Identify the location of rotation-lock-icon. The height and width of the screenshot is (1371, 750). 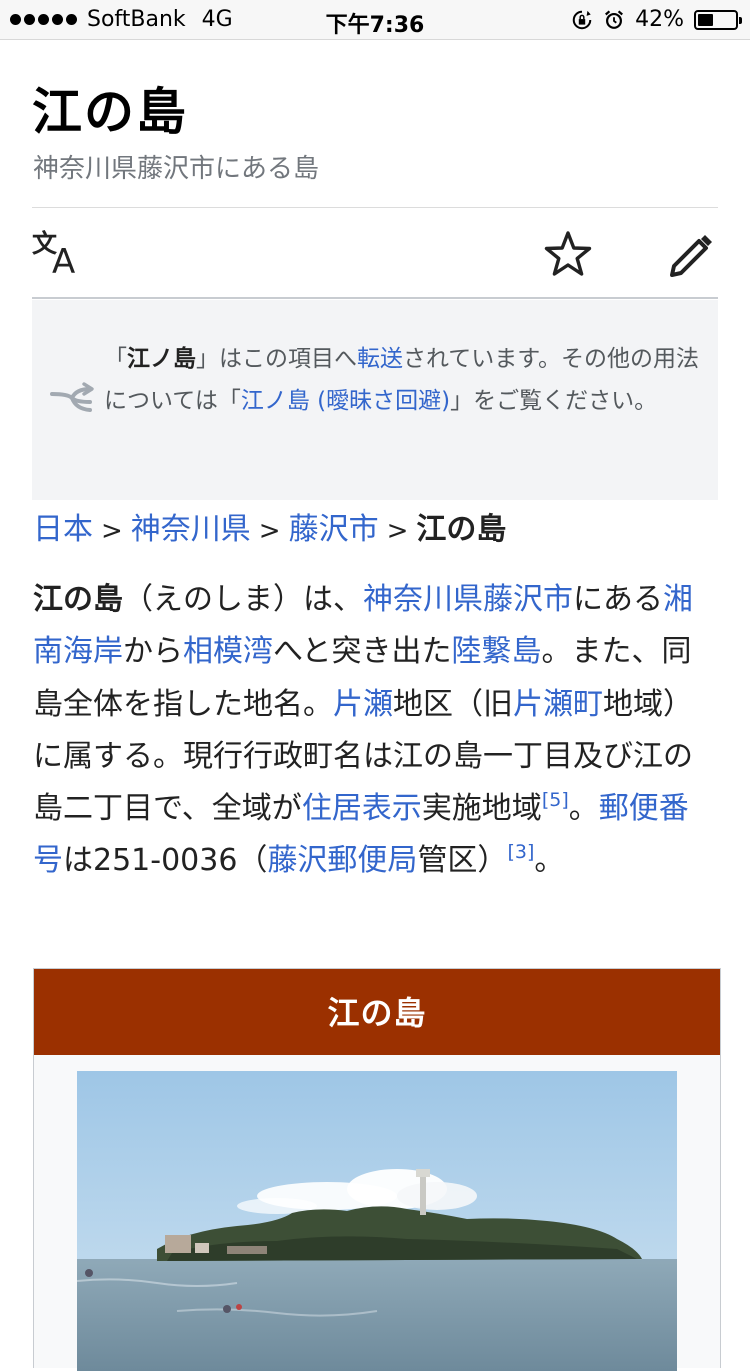
(582, 19).